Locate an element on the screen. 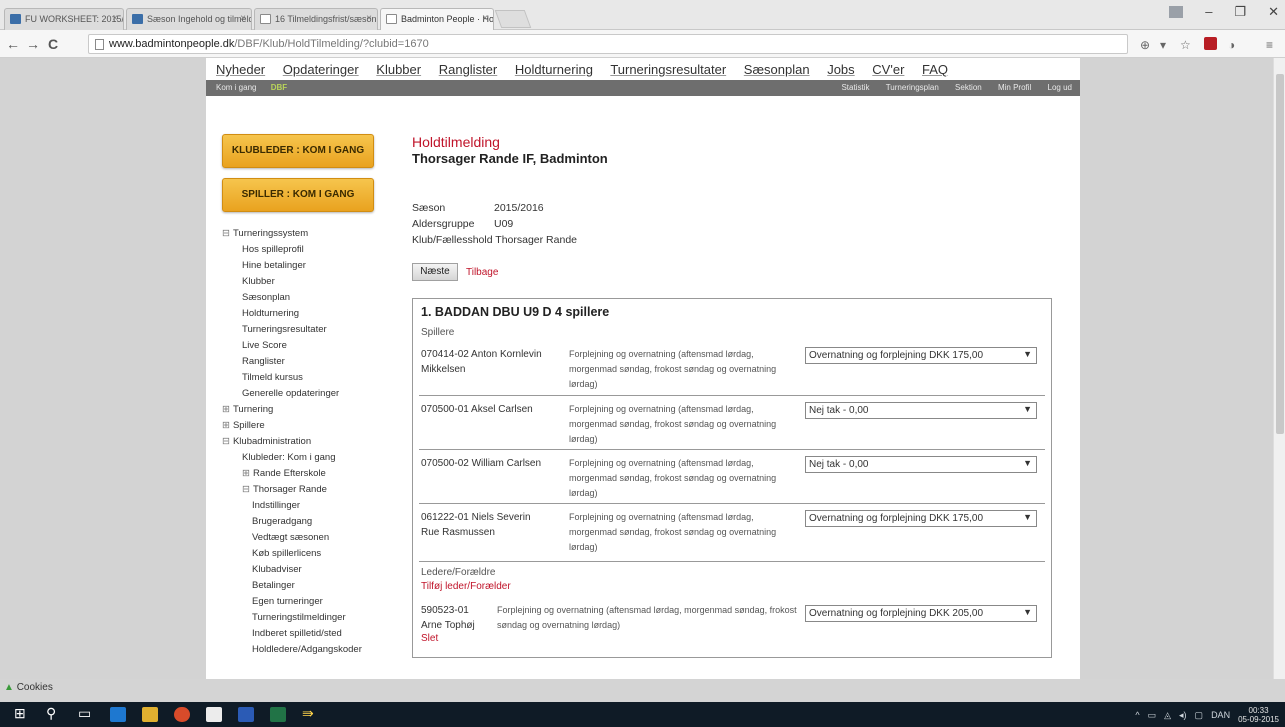  back-link: Tilbage is located at coordinates (482, 272).